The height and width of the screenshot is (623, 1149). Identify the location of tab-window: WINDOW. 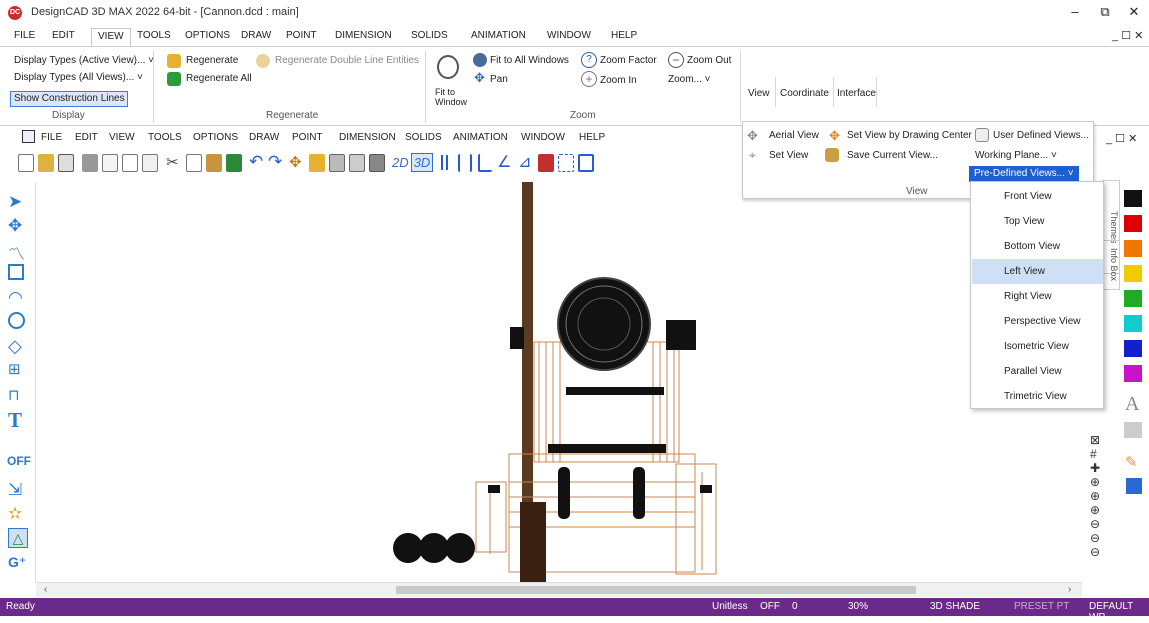
(569, 37).